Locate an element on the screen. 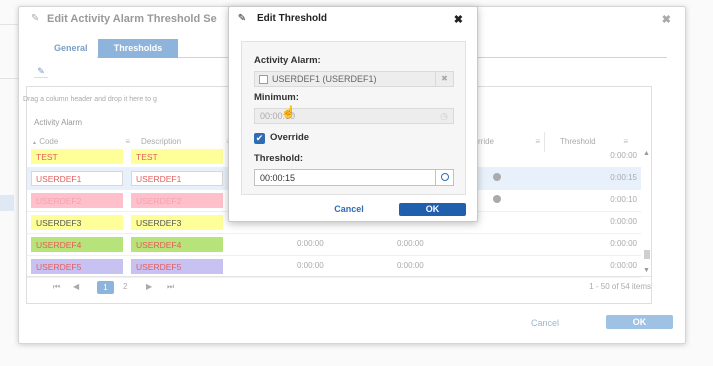 This screenshot has height=366, width=713. page-2-button: 2 is located at coordinates (125, 286).